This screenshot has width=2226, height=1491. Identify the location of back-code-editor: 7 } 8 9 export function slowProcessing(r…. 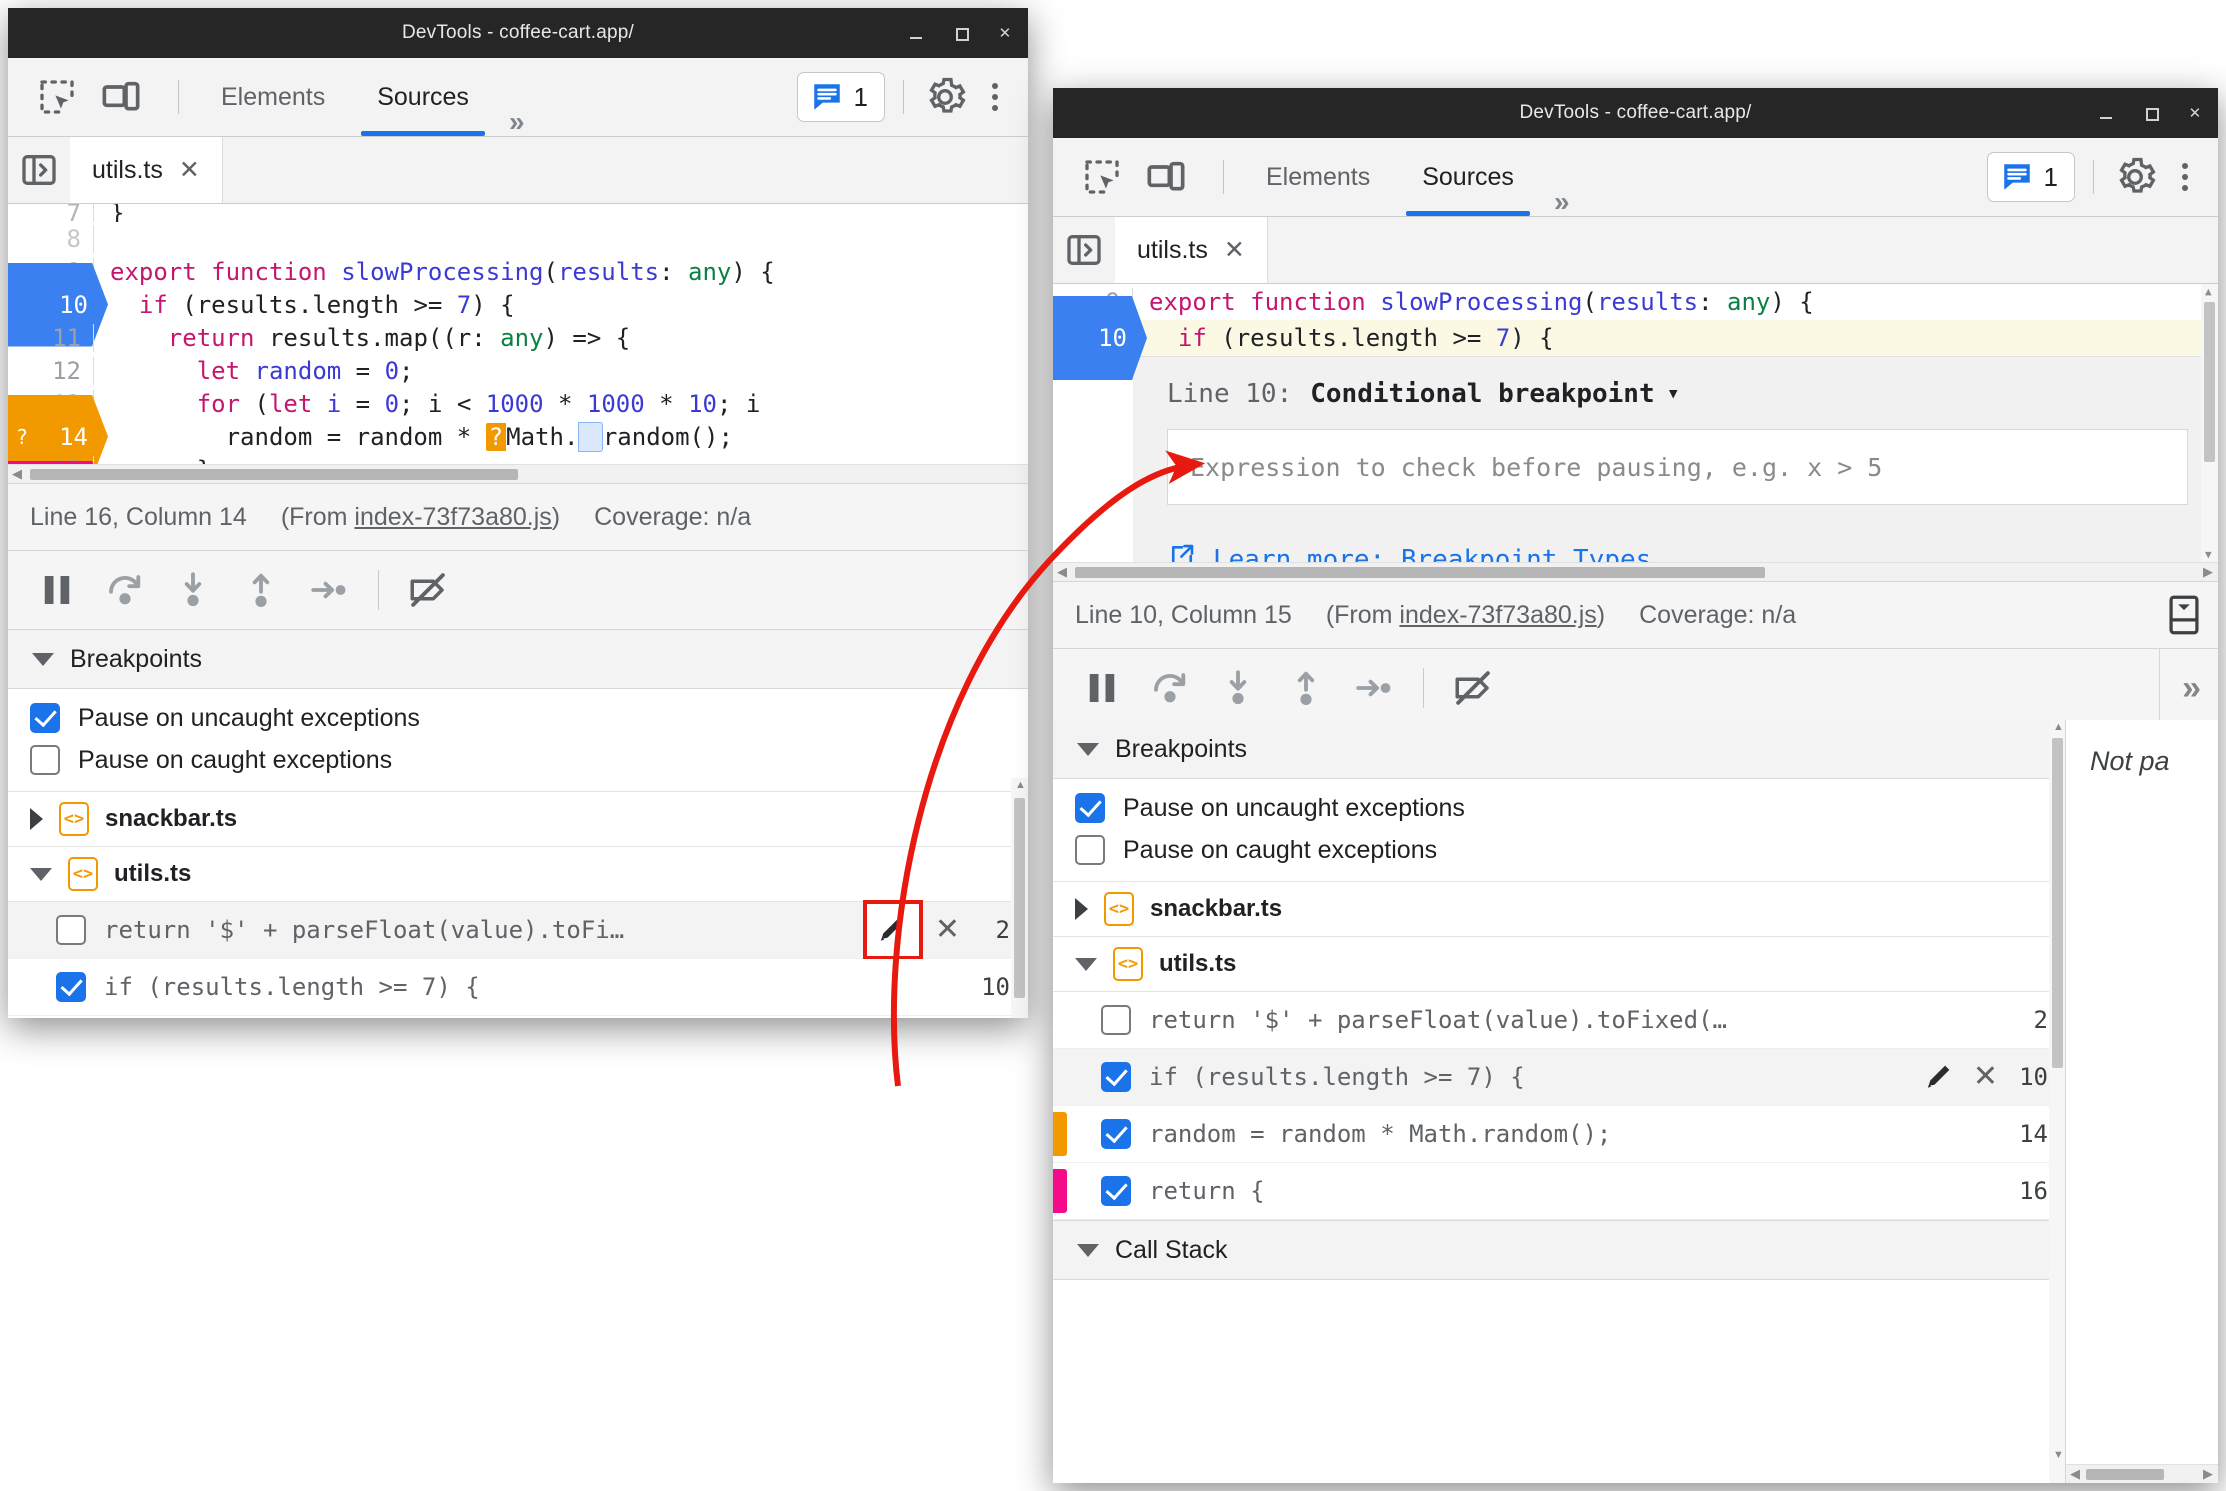
(518, 334).